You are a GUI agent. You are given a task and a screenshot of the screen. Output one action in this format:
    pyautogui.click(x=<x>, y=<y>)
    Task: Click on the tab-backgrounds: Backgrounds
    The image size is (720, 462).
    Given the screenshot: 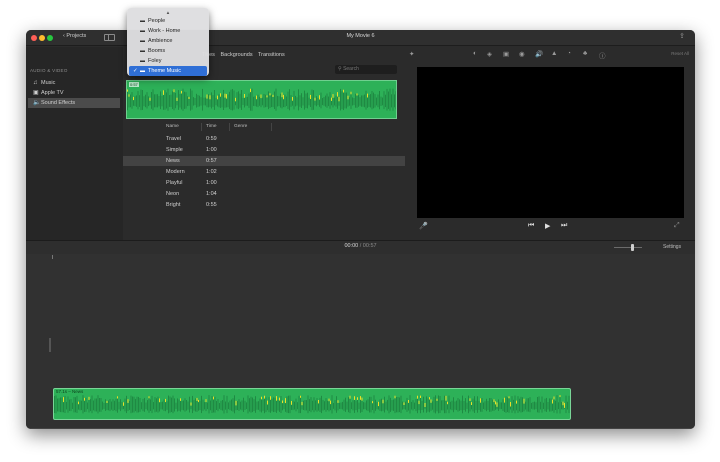 What is the action you would take?
    pyautogui.click(x=236, y=55)
    